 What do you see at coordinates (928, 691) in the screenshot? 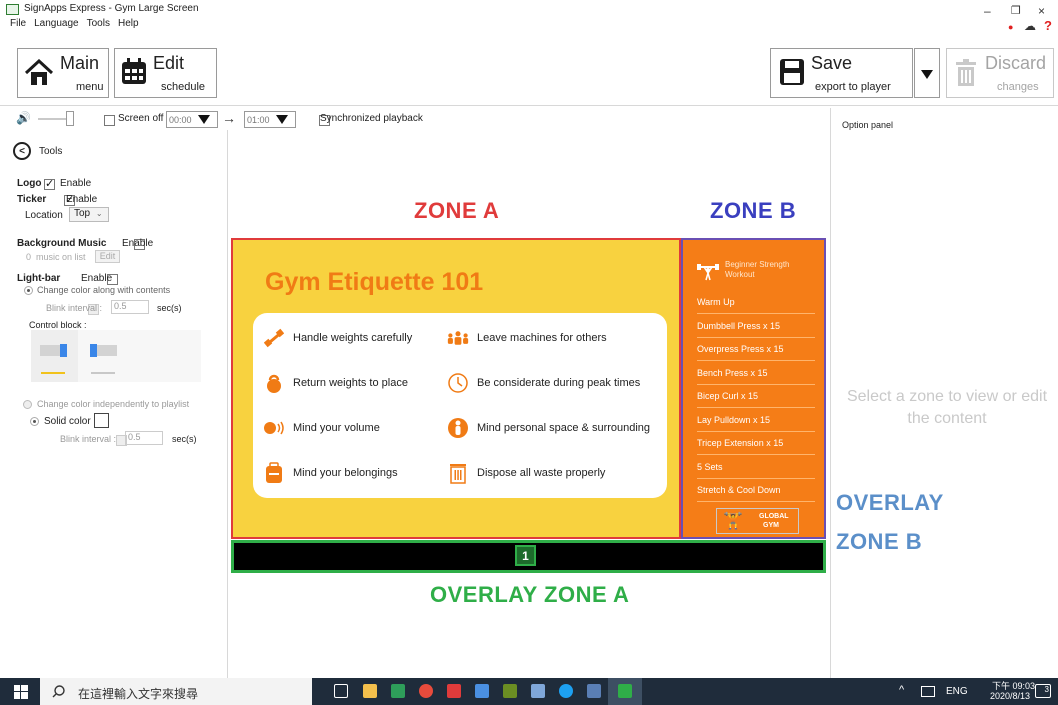
I see `input-method-icon` at bounding box center [928, 691].